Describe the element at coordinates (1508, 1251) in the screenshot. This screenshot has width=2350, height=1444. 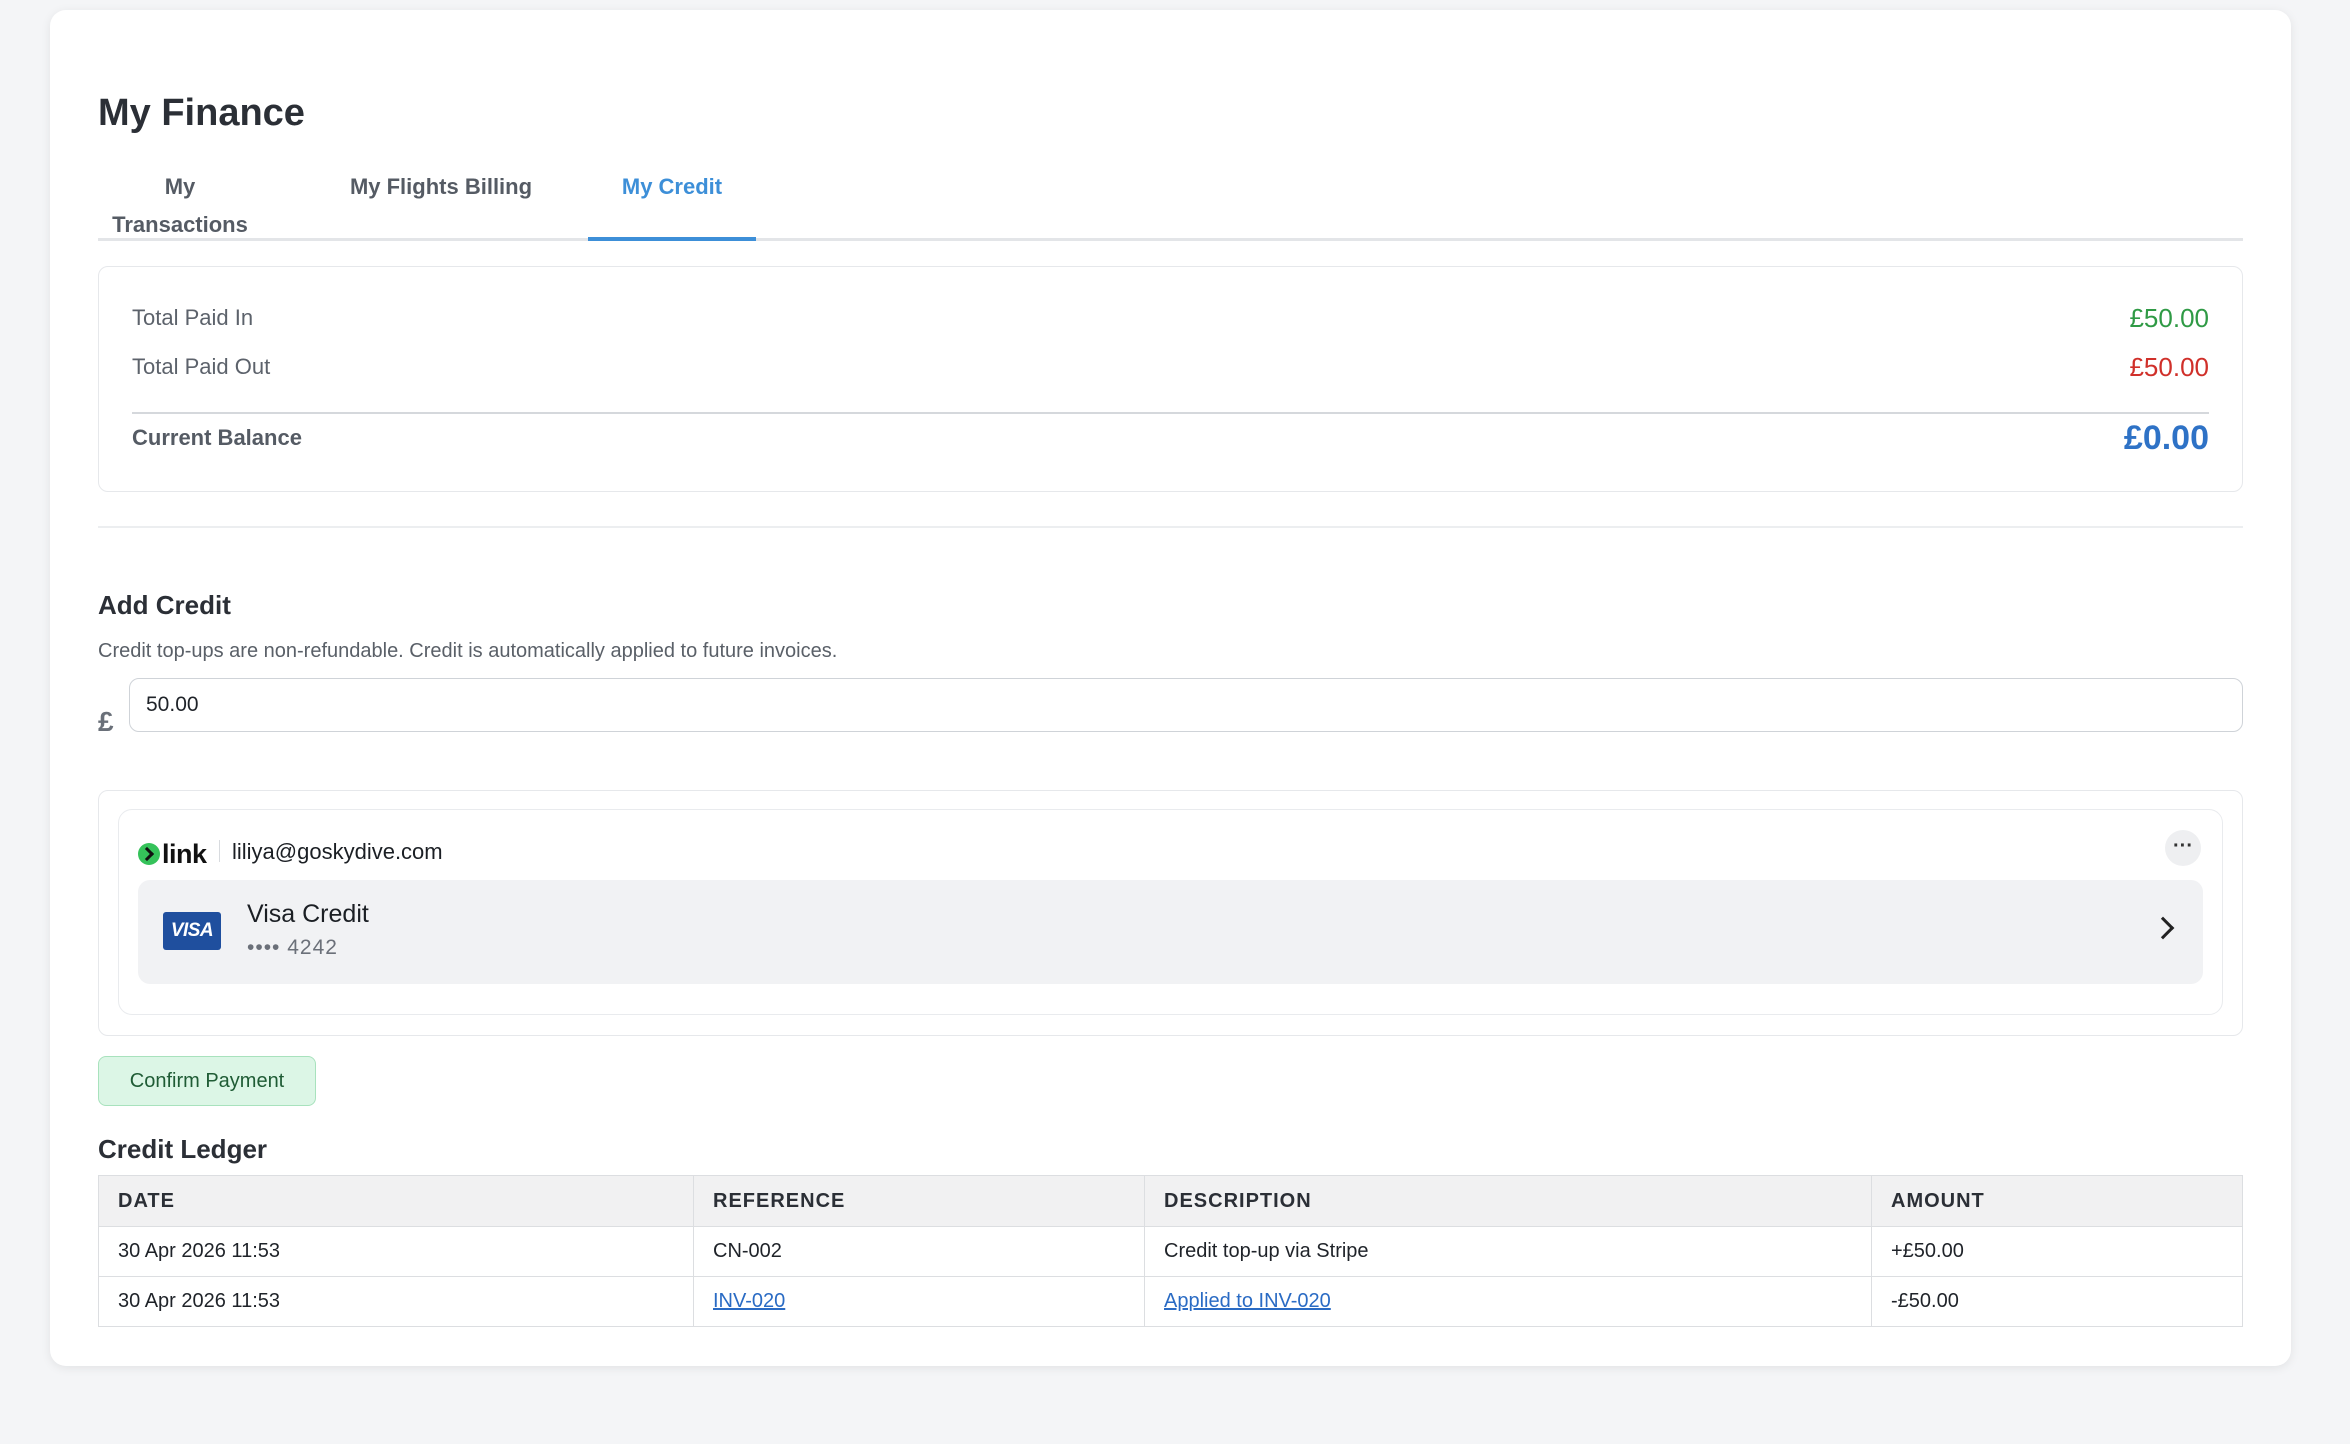
I see `ledger-description: Credit top-up via Stripe` at that location.